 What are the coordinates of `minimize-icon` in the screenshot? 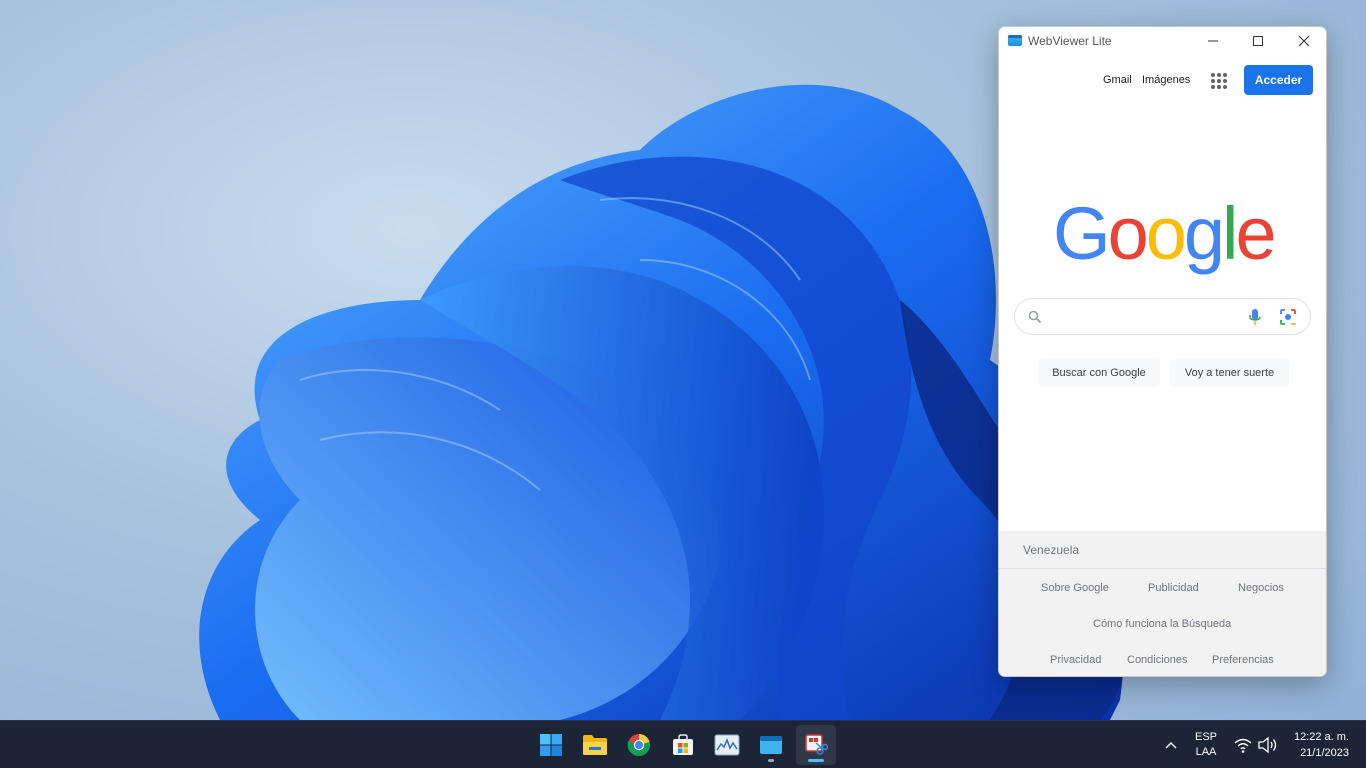 It's located at (1213, 41).